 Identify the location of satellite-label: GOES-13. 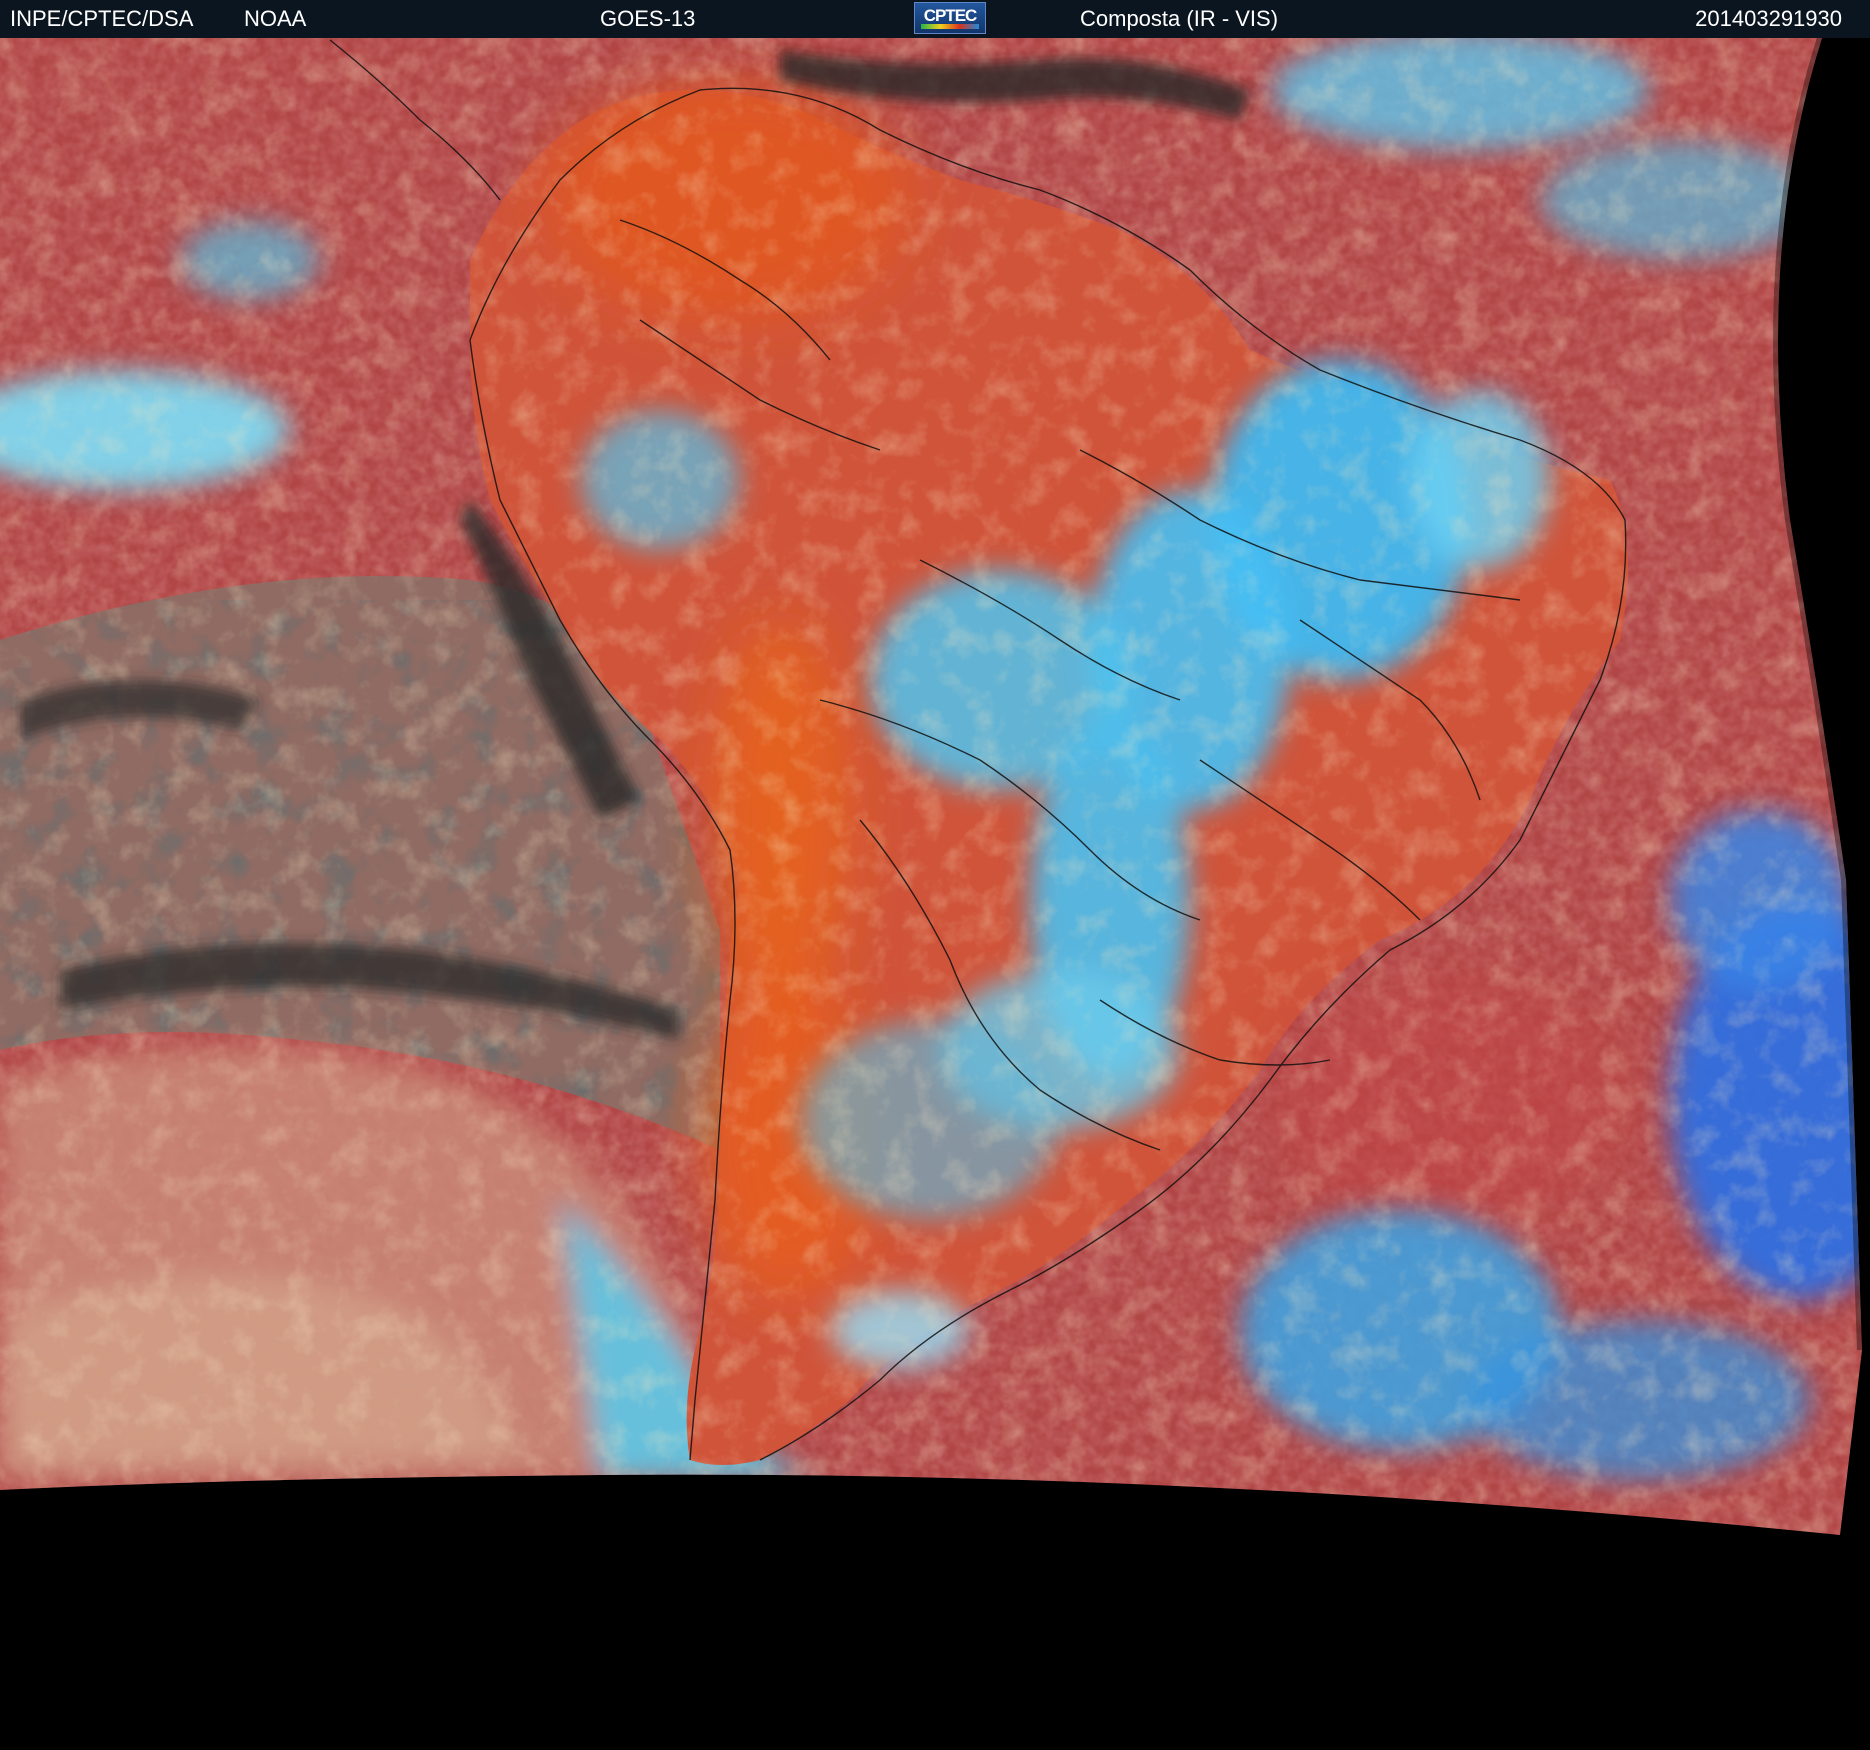
(648, 18).